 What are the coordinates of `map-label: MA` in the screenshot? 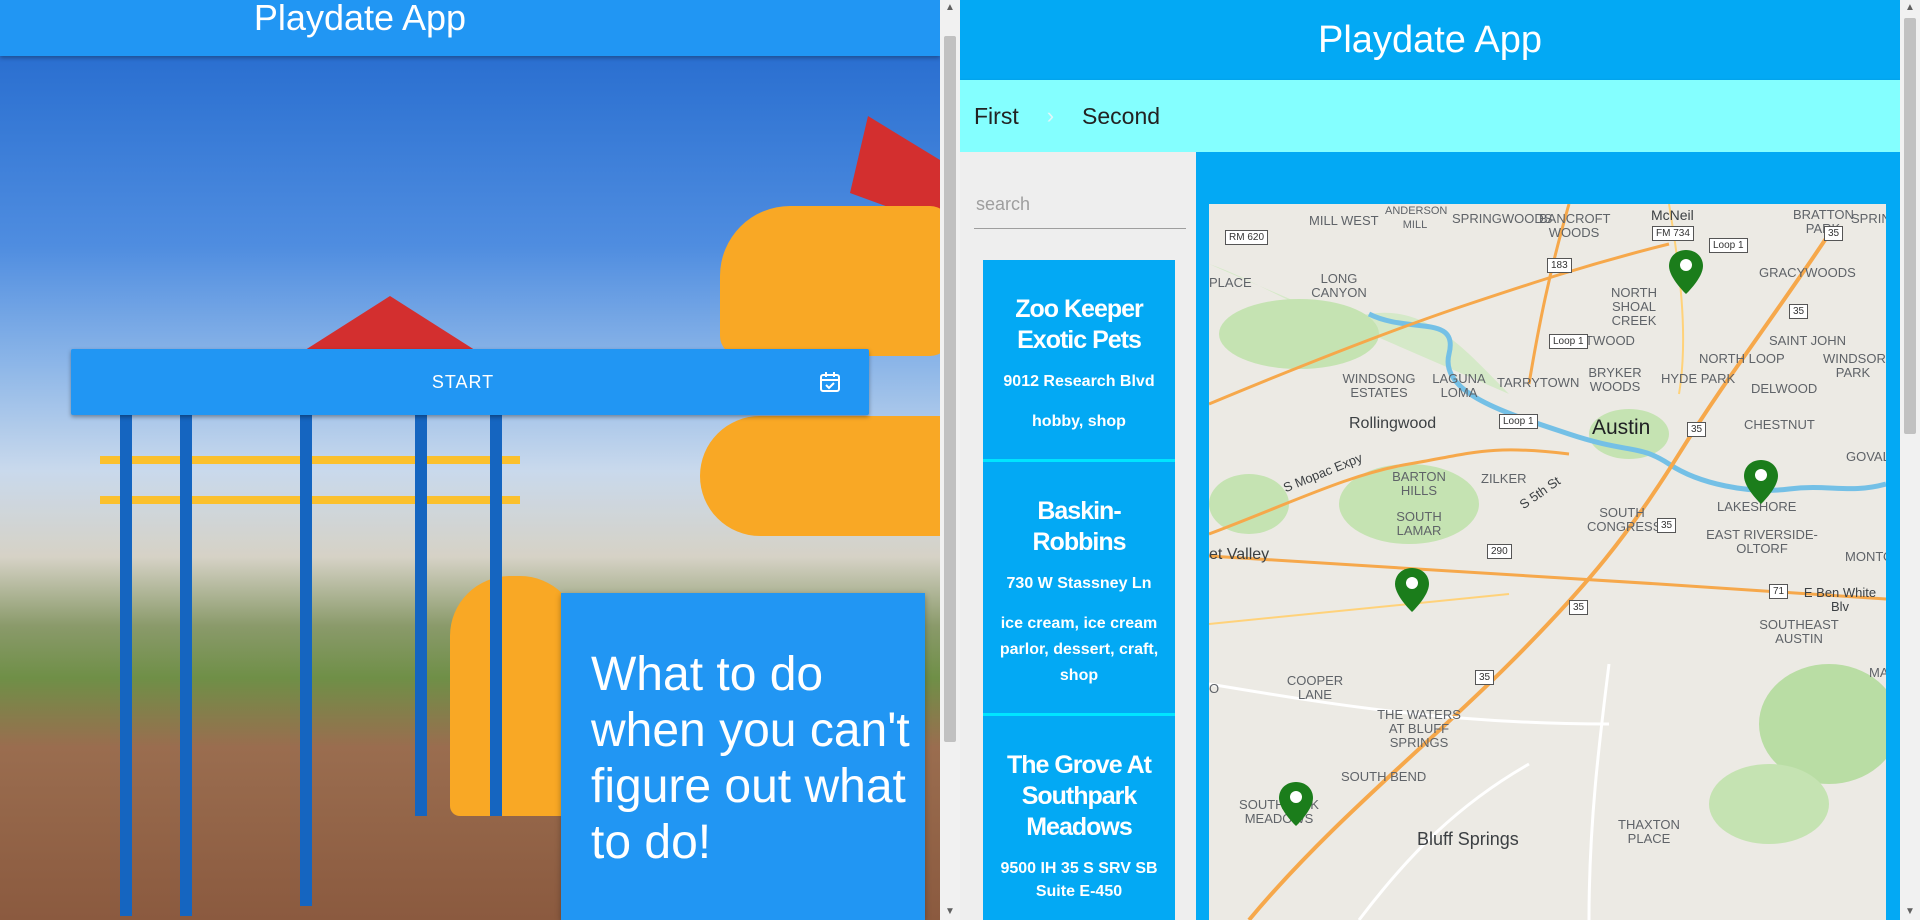 It's located at (1877, 672).